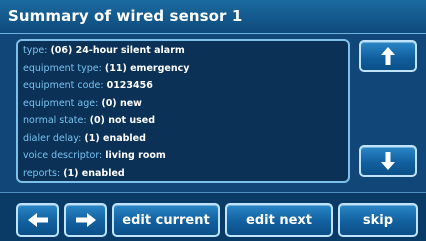 Image resolution: width=426 pixels, height=241 pixels. I want to click on title-bar: Summary of wired sensor 1, so click(213, 17).